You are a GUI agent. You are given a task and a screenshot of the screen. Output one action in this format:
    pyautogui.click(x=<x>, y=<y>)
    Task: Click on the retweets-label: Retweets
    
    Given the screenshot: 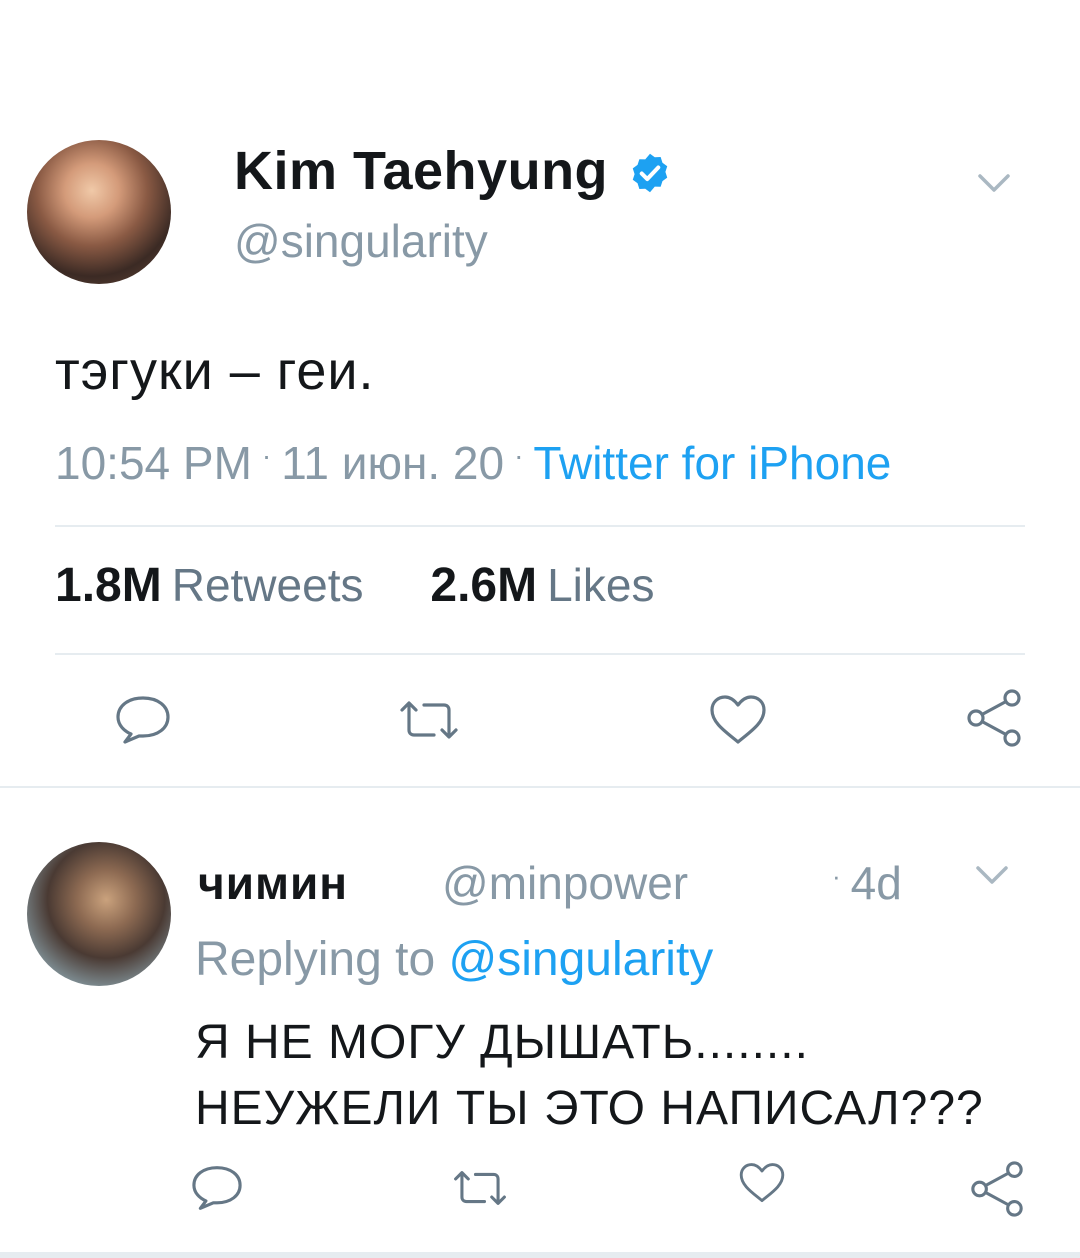 What is the action you would take?
    pyautogui.click(x=267, y=585)
    